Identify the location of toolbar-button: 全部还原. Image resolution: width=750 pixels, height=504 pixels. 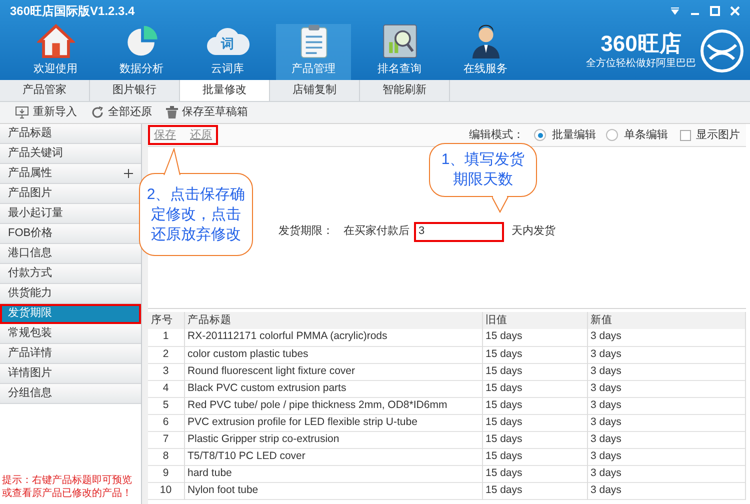
(121, 112).